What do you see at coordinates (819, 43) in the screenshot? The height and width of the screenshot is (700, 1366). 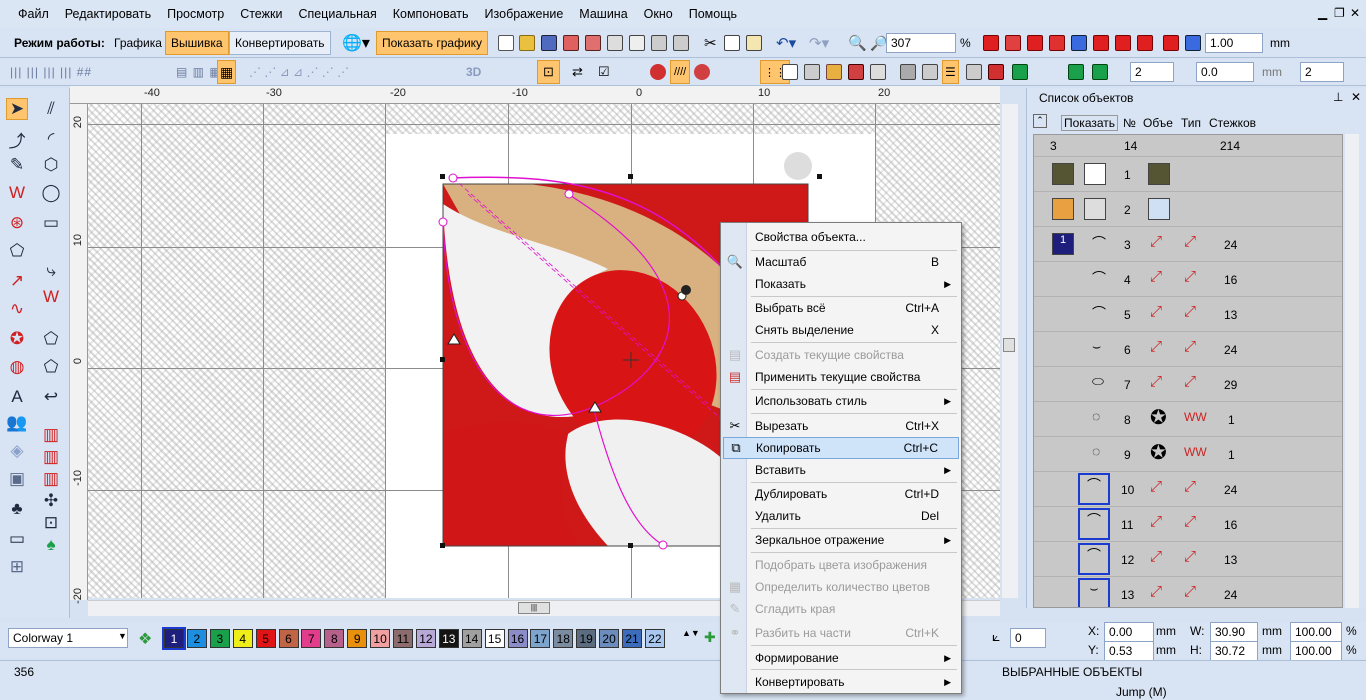 I see `redo-icon: ↷▾` at bounding box center [819, 43].